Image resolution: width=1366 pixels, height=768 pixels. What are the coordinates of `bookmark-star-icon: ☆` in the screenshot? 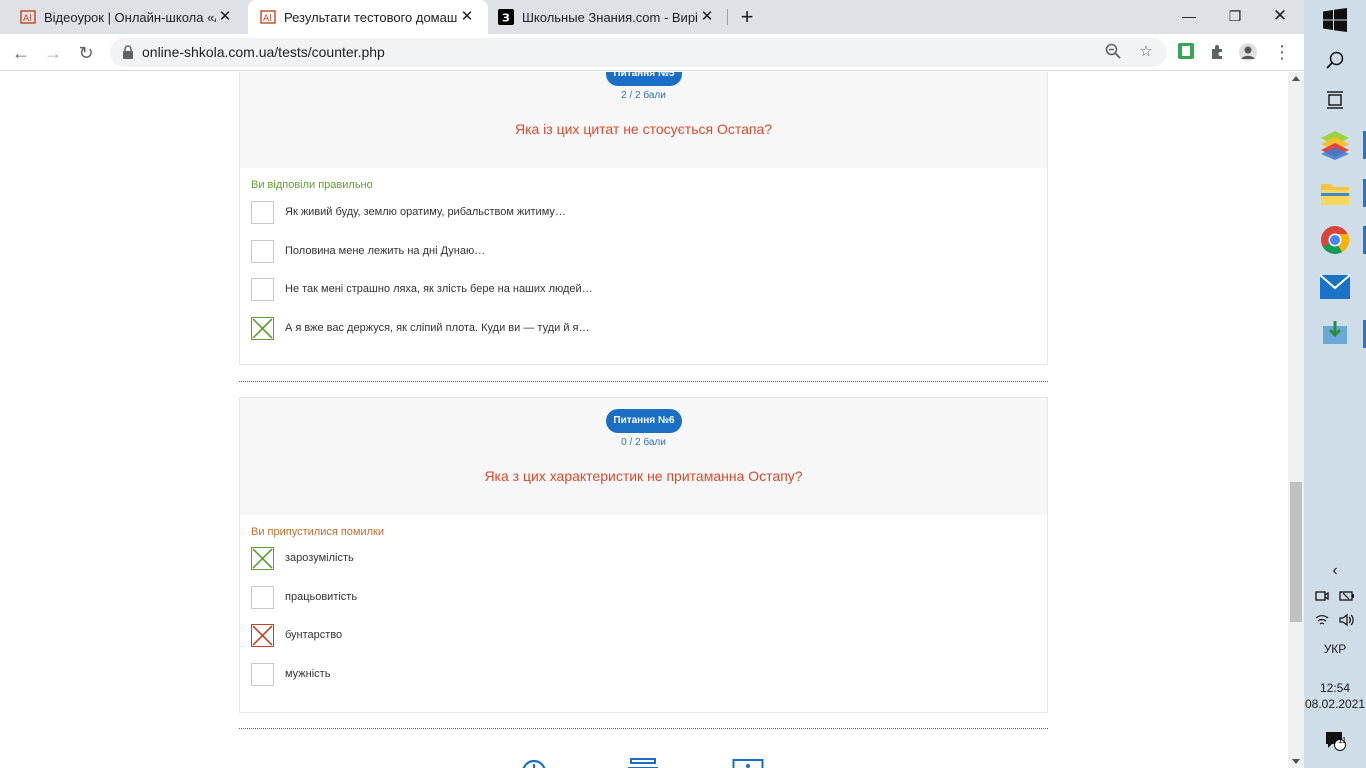 It's located at (1146, 52).